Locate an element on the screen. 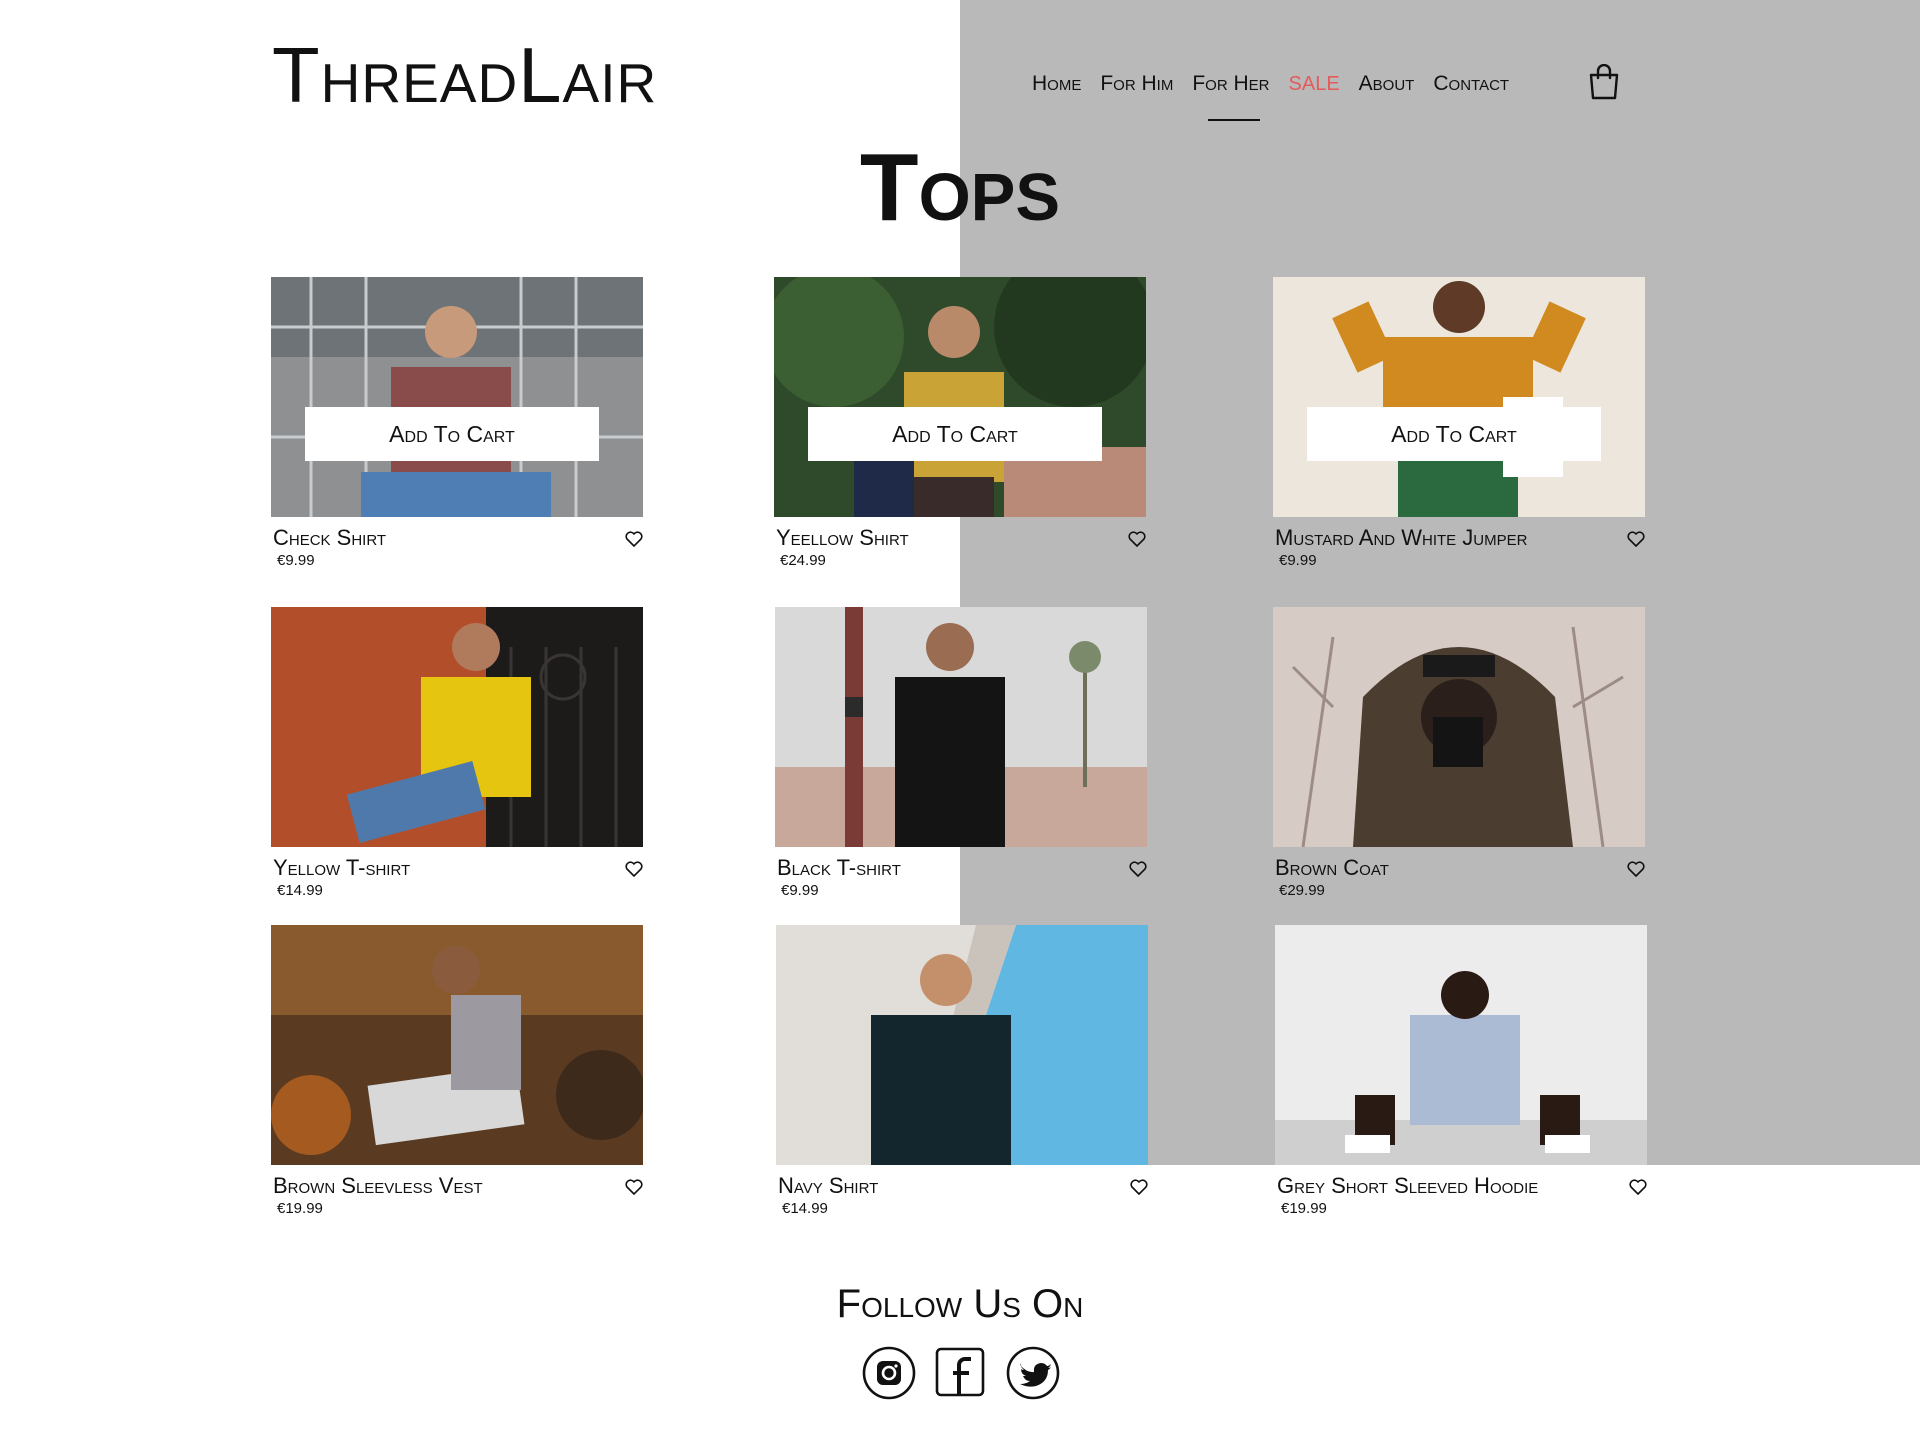  product-card: Grey Short Sleeved Hoodie €19.99 is located at coordinates (1461, 1071).